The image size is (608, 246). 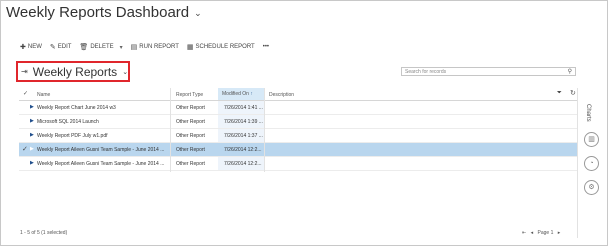 What do you see at coordinates (570, 71) in the screenshot?
I see `search-icon: ⚲` at bounding box center [570, 71].